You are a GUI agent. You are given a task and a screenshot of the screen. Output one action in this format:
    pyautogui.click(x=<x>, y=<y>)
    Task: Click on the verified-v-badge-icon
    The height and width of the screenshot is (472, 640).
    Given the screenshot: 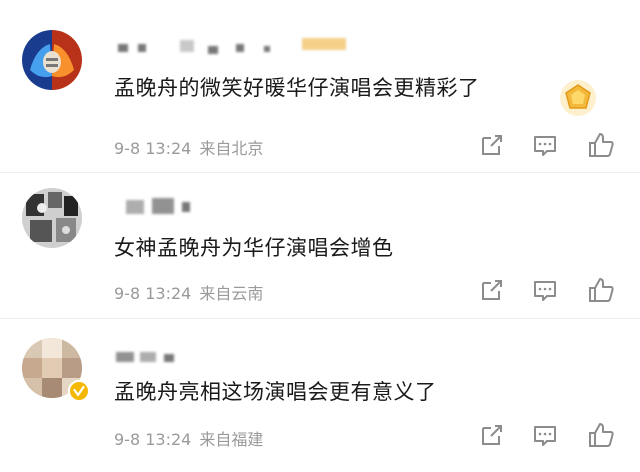 What is the action you would take?
    pyautogui.click(x=79, y=391)
    